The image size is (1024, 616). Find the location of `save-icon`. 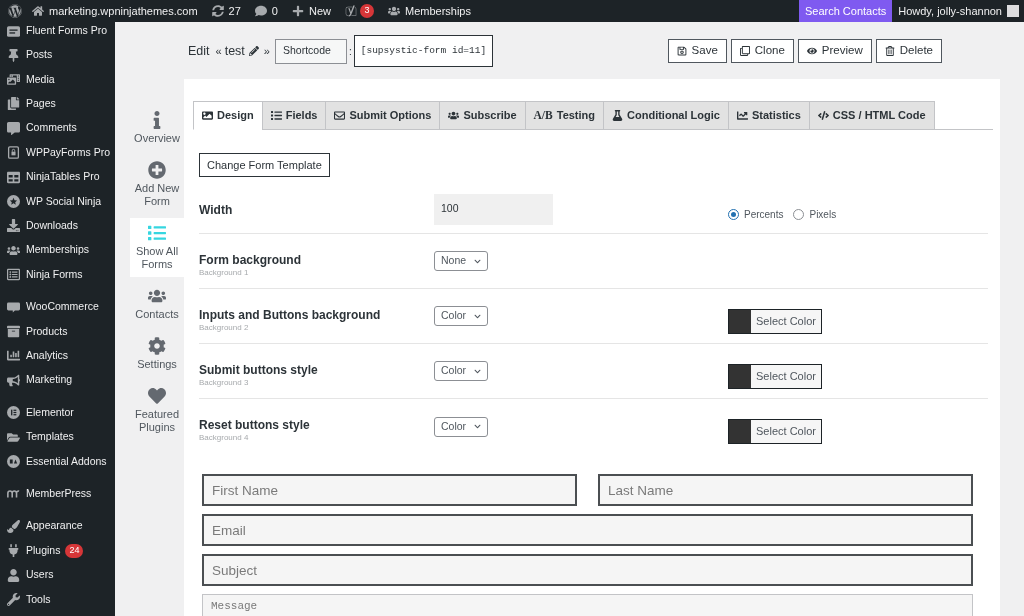

save-icon is located at coordinates (681, 51).